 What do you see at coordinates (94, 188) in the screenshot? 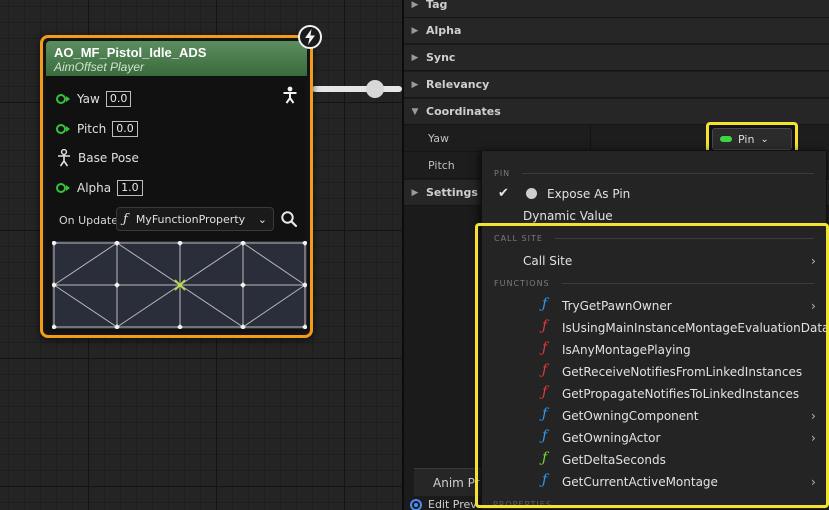
I see `pin-label: Alpha` at bounding box center [94, 188].